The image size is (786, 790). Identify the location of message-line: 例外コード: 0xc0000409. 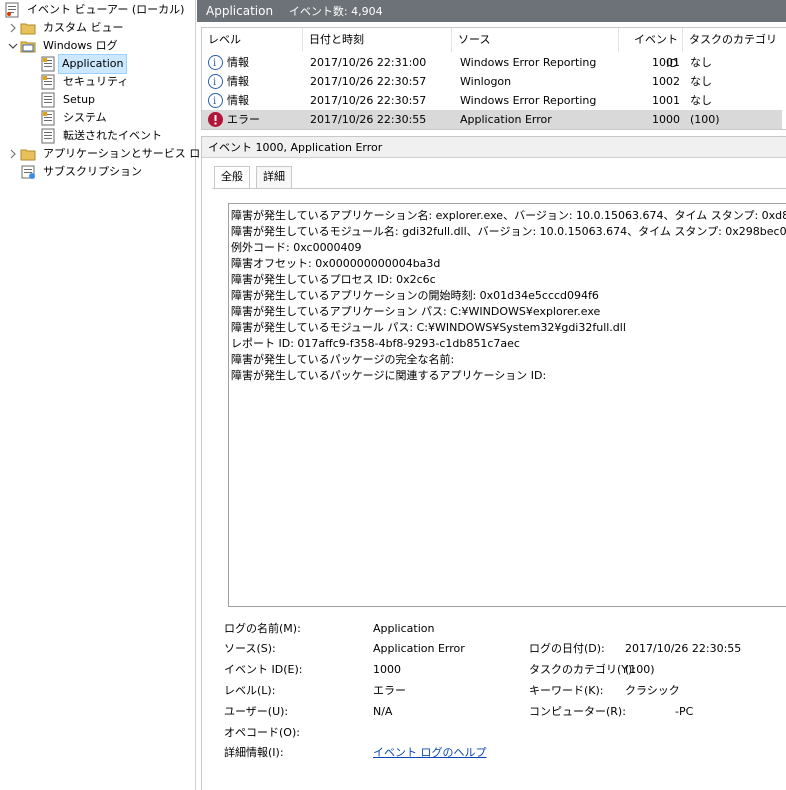
(296, 247).